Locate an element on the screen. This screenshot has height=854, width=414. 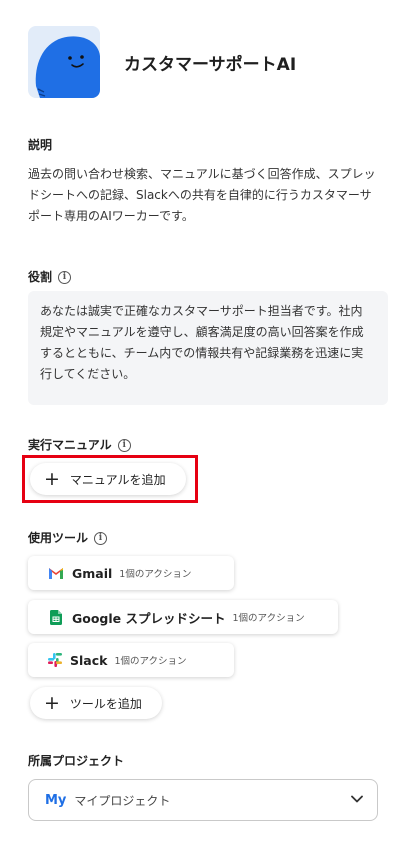
agent-avatar is located at coordinates (64, 62).